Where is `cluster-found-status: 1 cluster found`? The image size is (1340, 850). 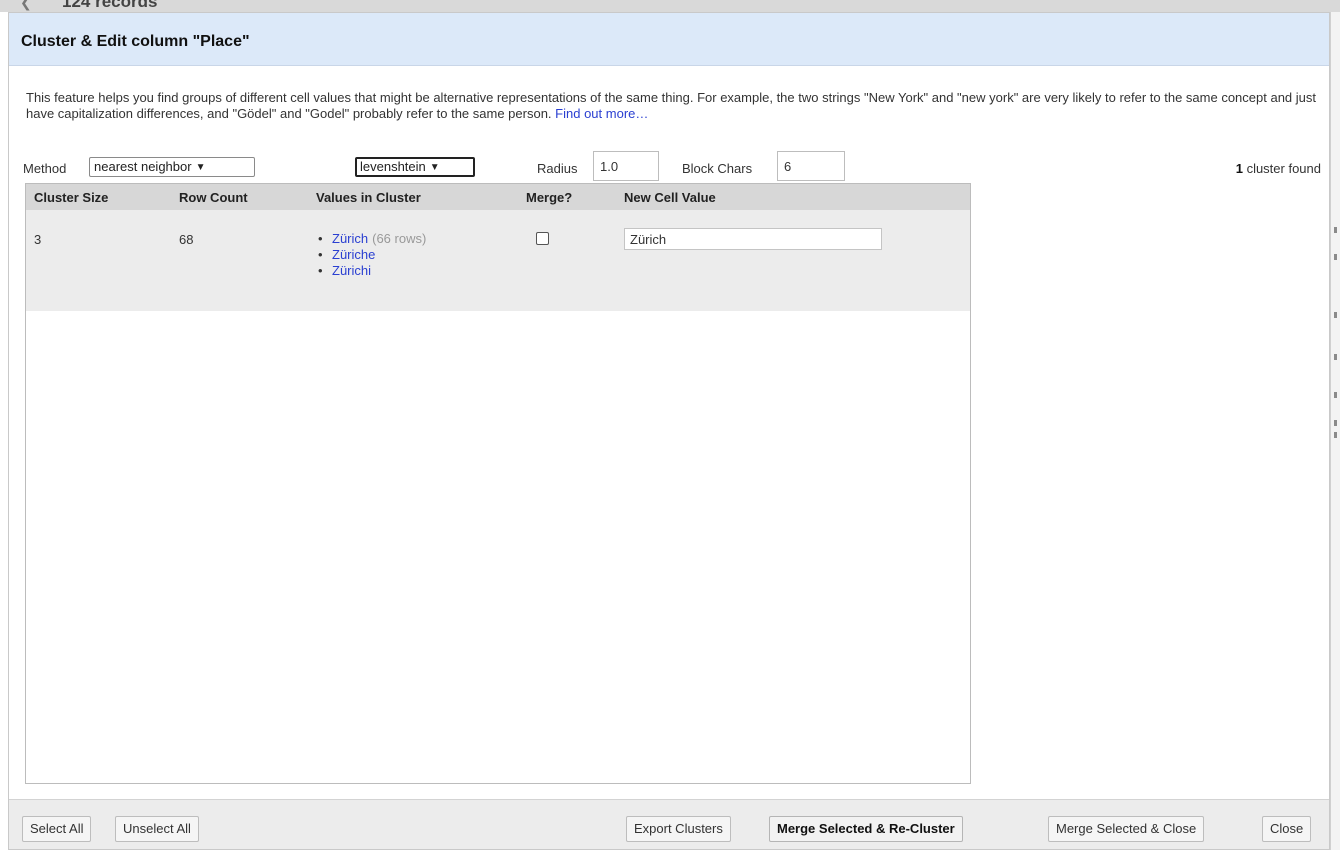 cluster-found-status: 1 cluster found is located at coordinates (1278, 168).